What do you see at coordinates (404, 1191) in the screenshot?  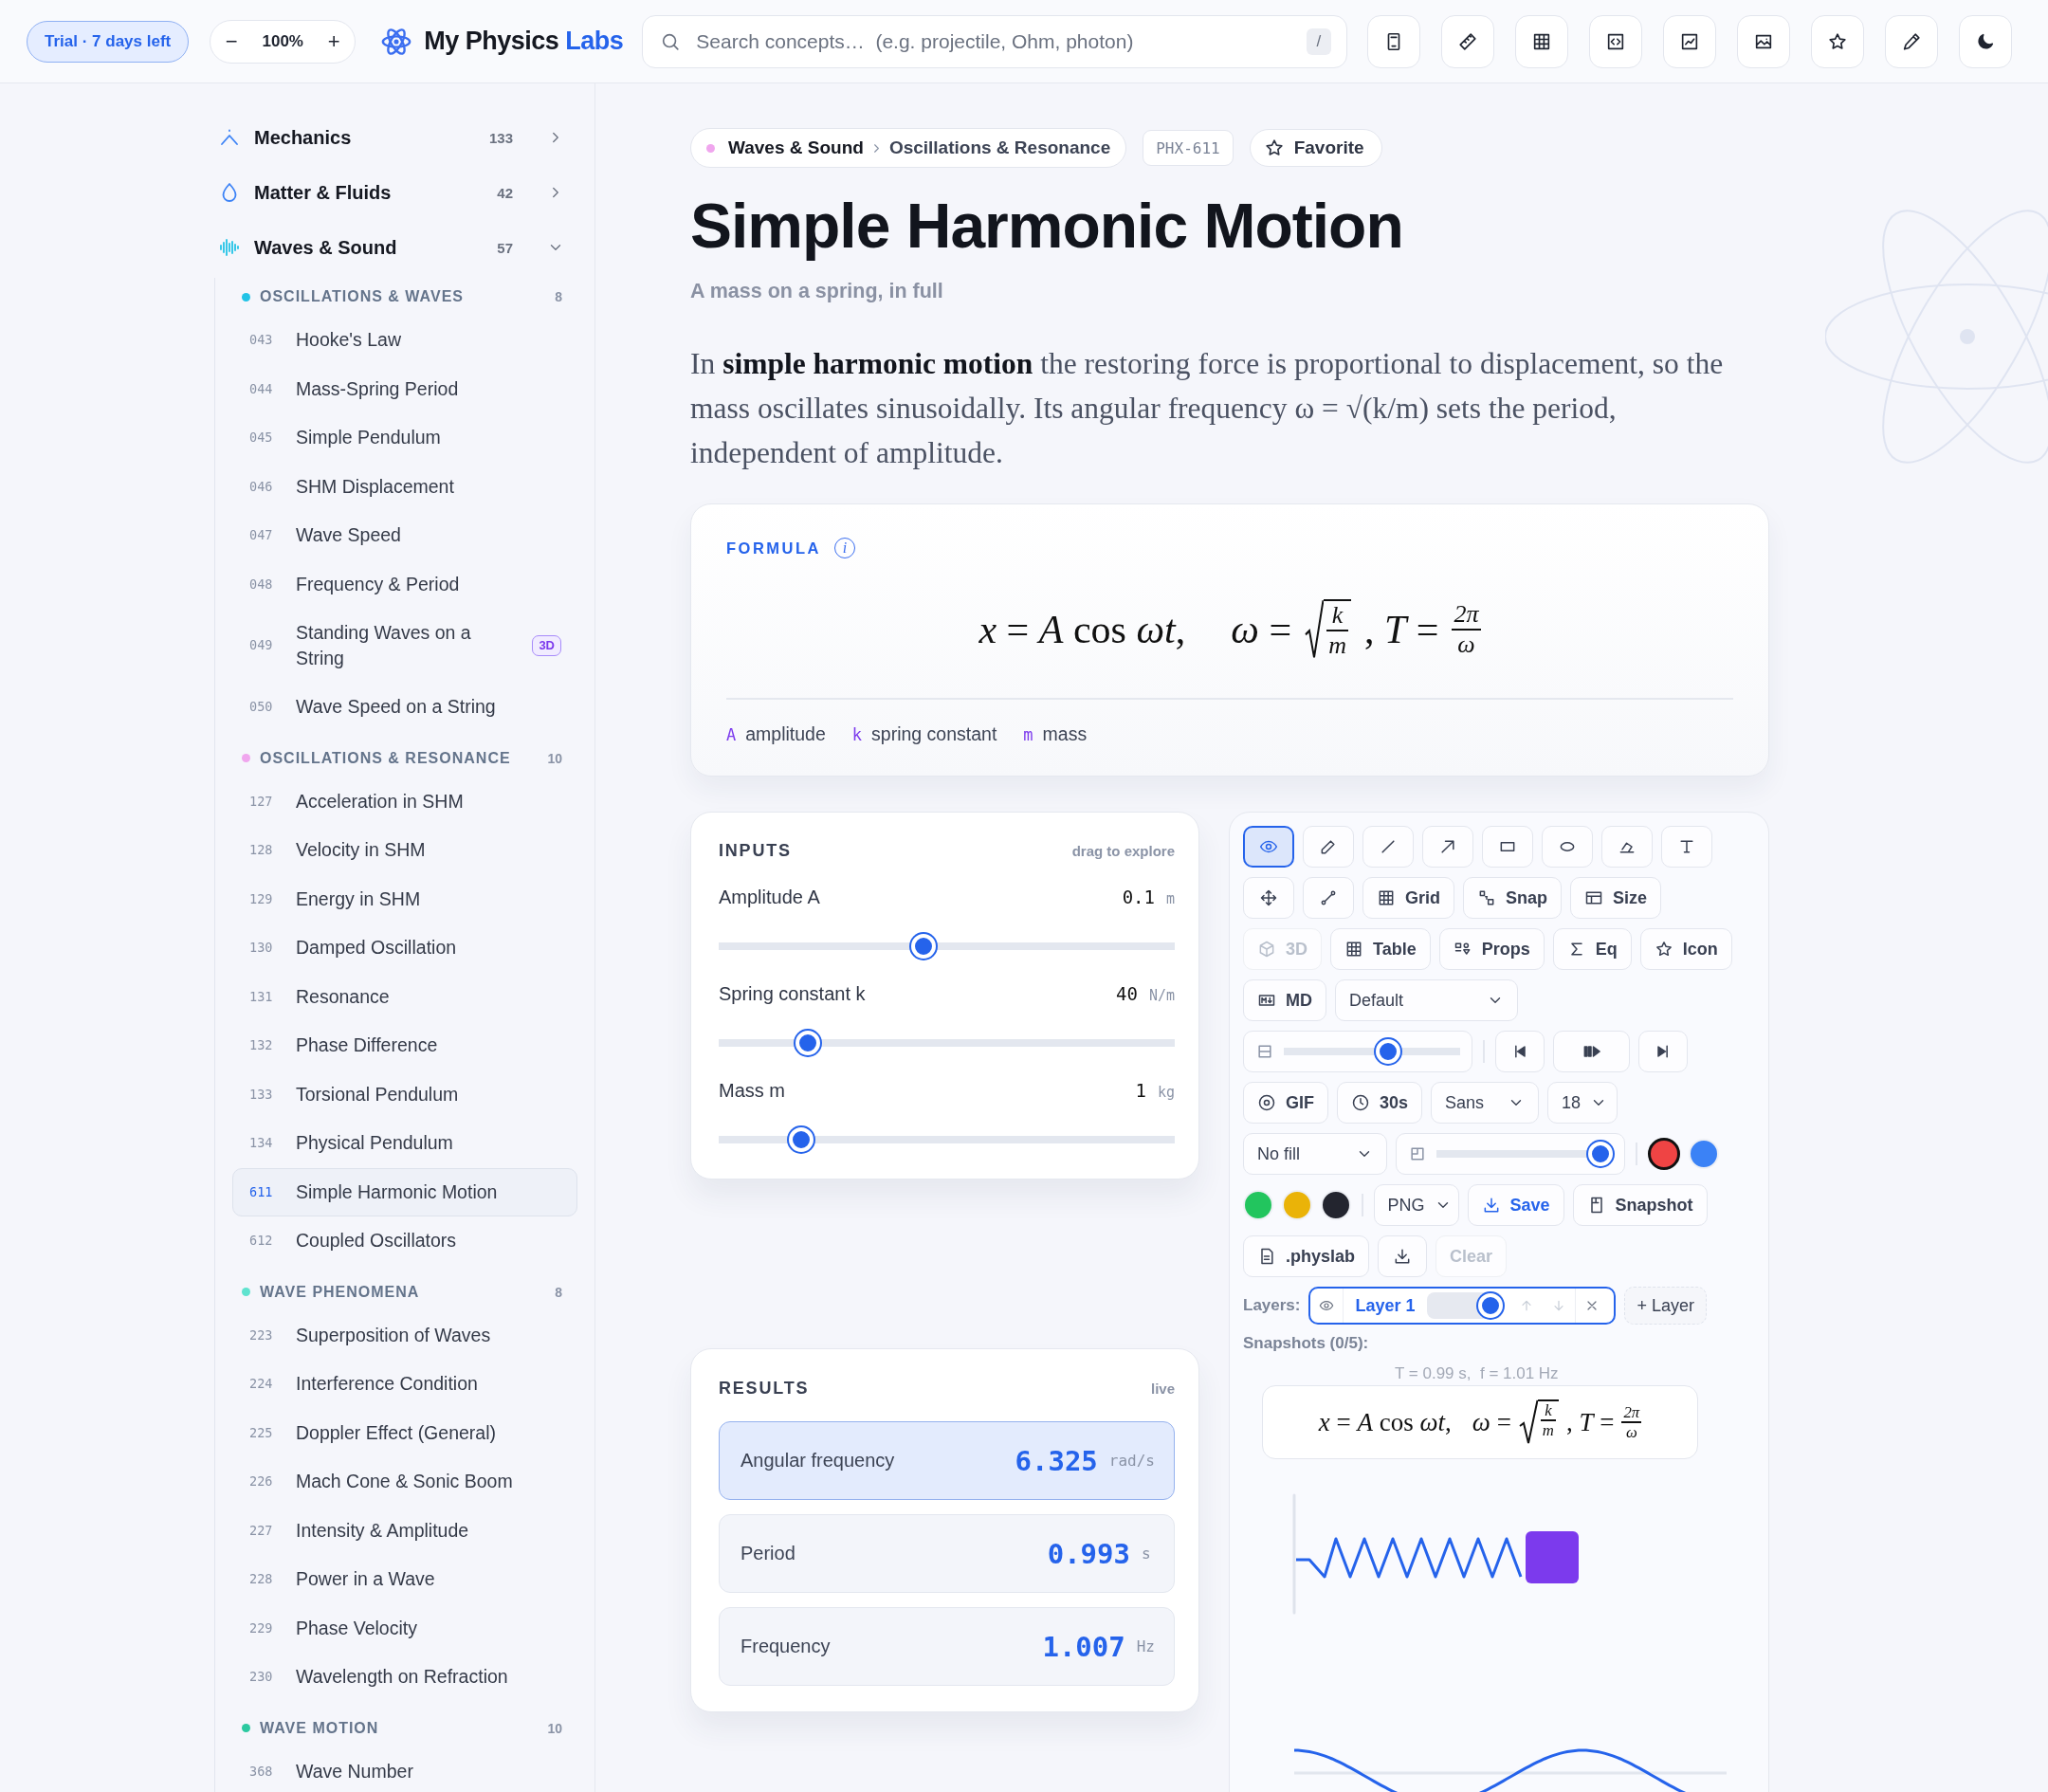 I see `sidebar-item: 611 Simple Harmonic Motion` at bounding box center [404, 1191].